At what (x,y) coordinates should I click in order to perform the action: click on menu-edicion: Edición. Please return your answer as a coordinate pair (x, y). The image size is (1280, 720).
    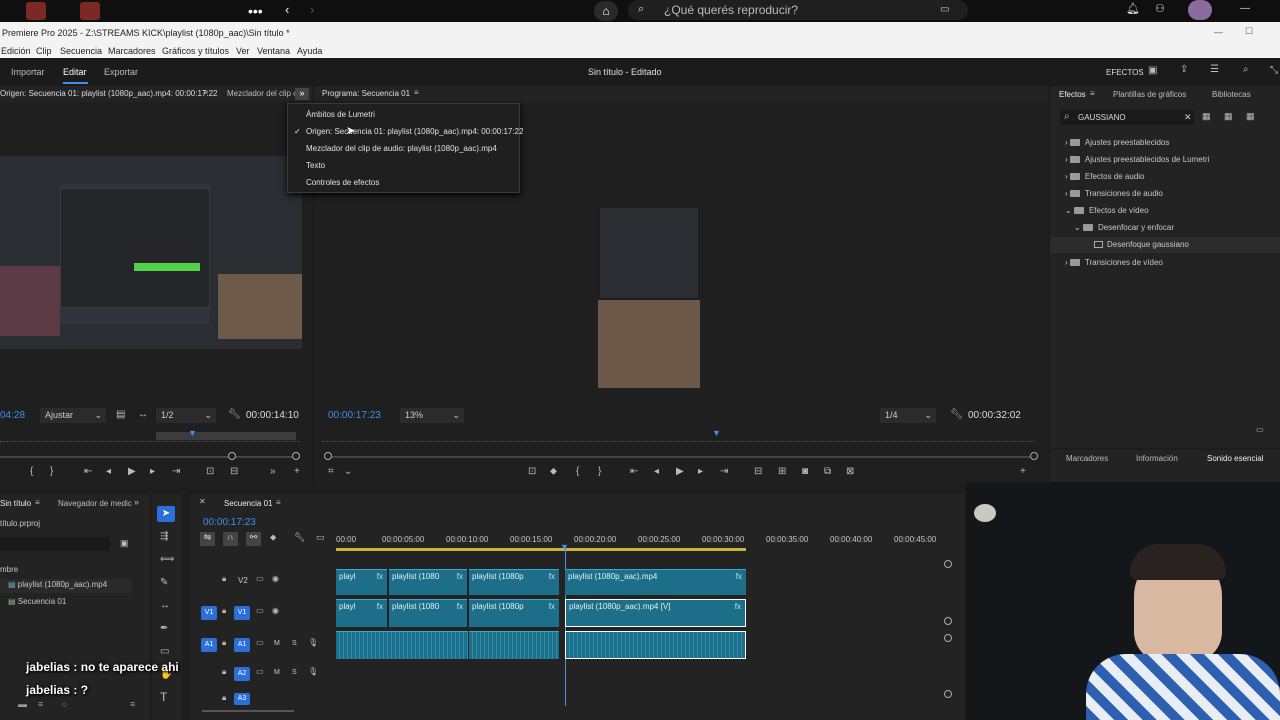
    Looking at the image, I should click on (16, 51).